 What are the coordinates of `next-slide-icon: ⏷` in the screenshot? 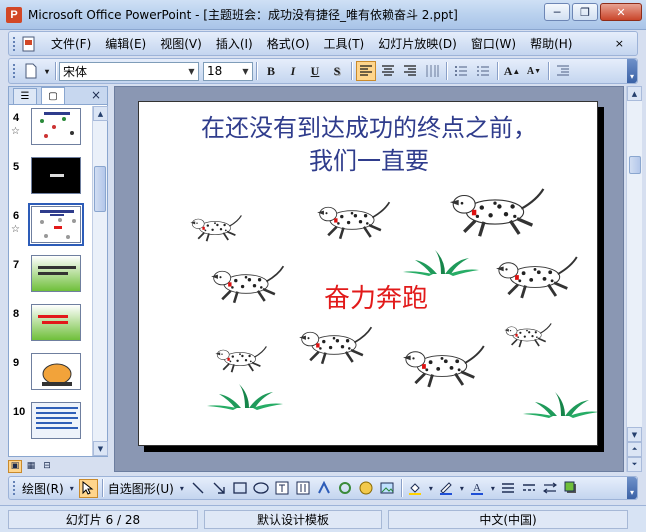 It's located at (634, 464).